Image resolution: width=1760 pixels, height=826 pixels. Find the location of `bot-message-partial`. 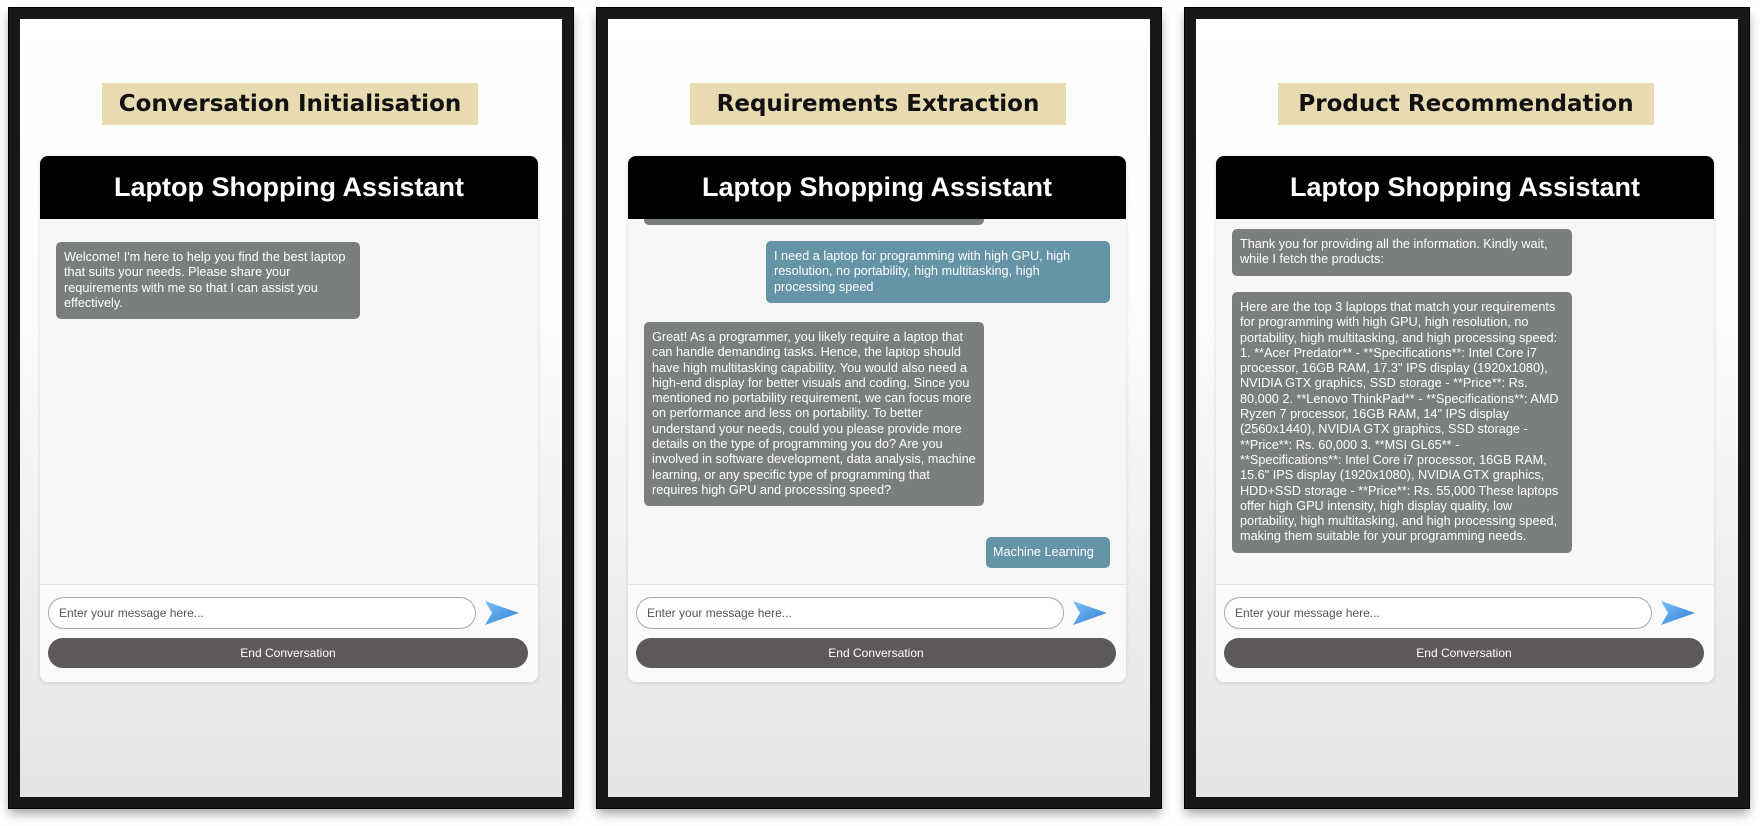

bot-message-partial is located at coordinates (814, 222).